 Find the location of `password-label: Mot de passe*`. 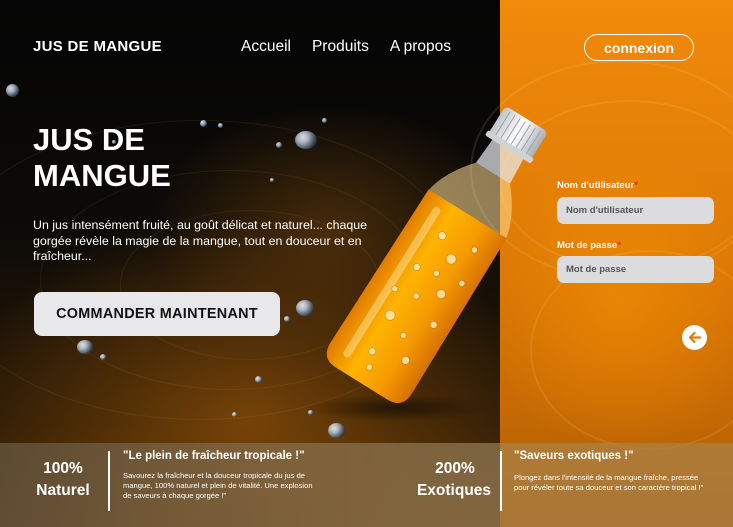

password-label: Mot de passe* is located at coordinates (589, 245).